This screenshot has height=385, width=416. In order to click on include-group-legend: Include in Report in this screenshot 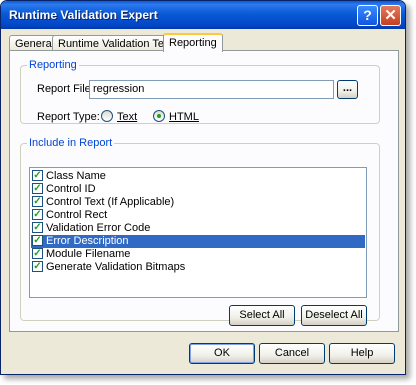, I will do `click(71, 143)`.